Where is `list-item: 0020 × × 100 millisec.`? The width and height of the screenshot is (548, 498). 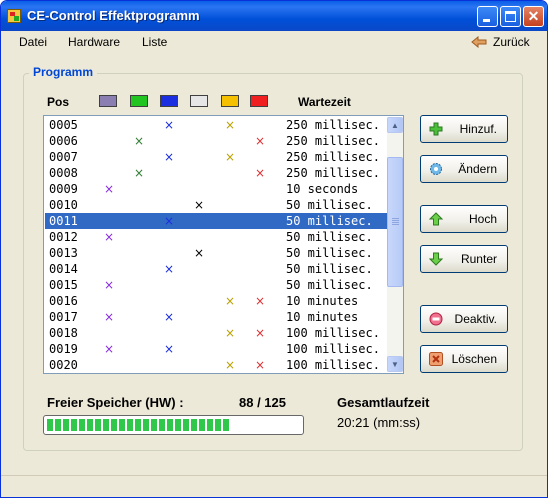
list-item: 0020 × × 100 millisec. is located at coordinates (216, 365).